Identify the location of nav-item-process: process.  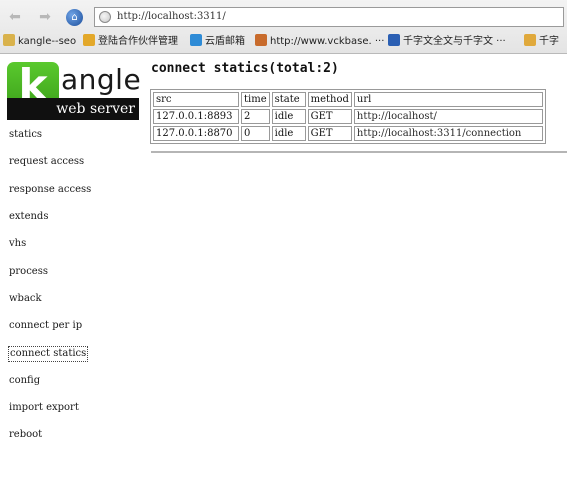
(28, 273).